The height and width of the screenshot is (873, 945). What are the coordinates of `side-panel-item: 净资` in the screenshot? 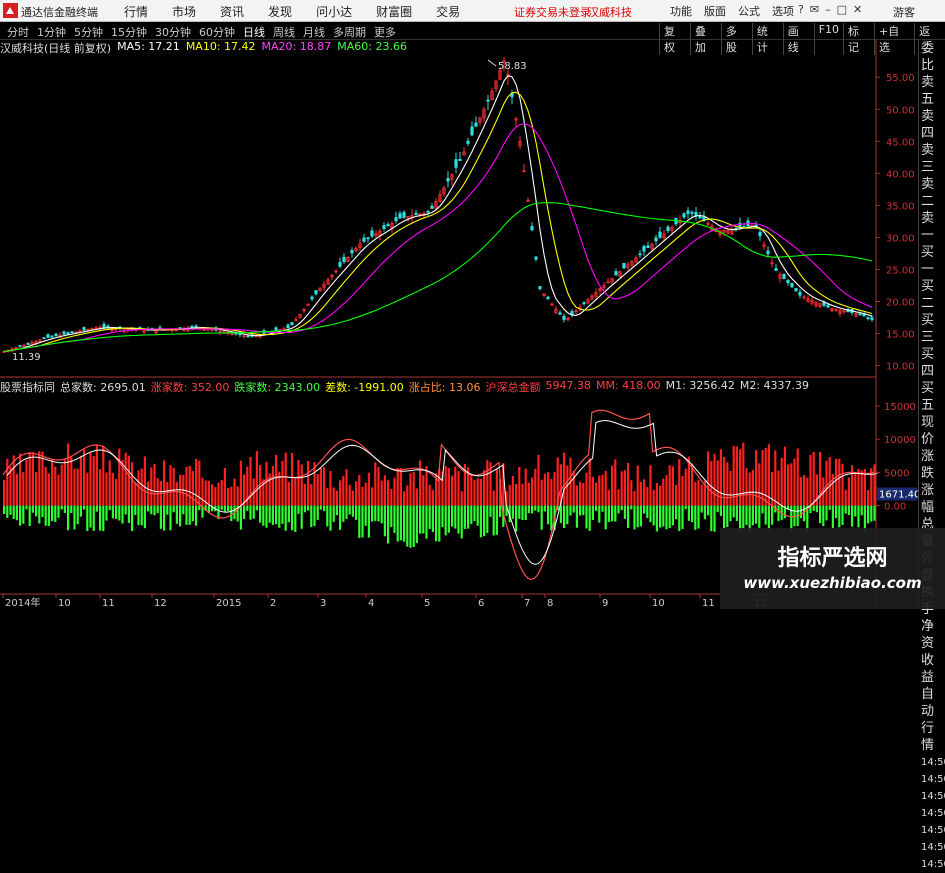 It's located at (932, 635).